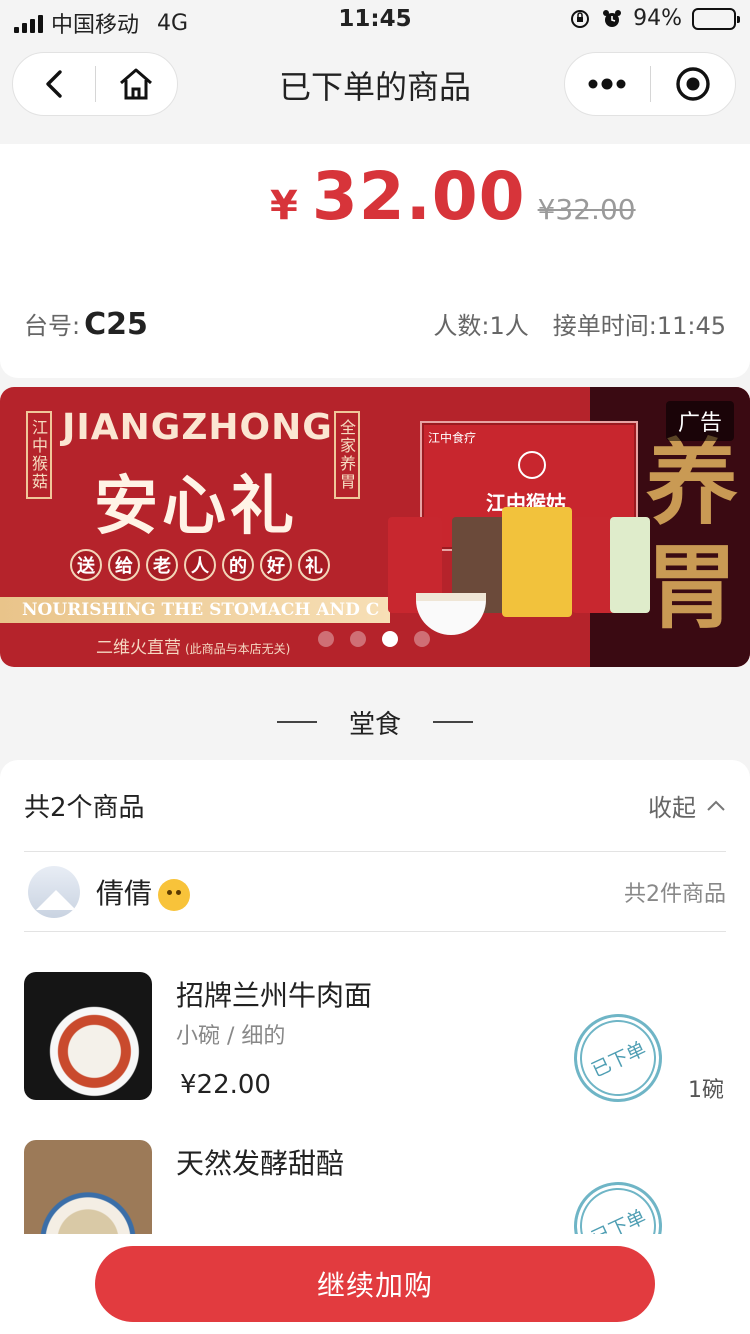  What do you see at coordinates (225, 1085) in the screenshot?
I see `item-price: ¥22.00` at bounding box center [225, 1085].